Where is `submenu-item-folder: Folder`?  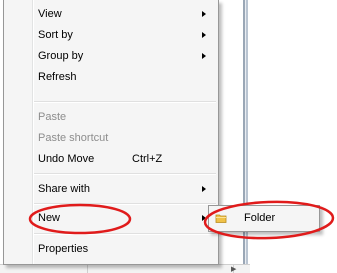
submenu-item-folder: Folder is located at coordinates (264, 218).